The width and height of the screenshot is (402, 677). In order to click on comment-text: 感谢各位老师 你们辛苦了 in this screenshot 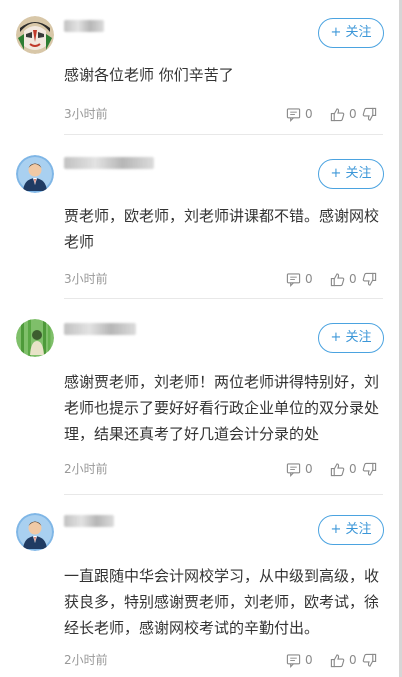, I will do `click(149, 75)`.